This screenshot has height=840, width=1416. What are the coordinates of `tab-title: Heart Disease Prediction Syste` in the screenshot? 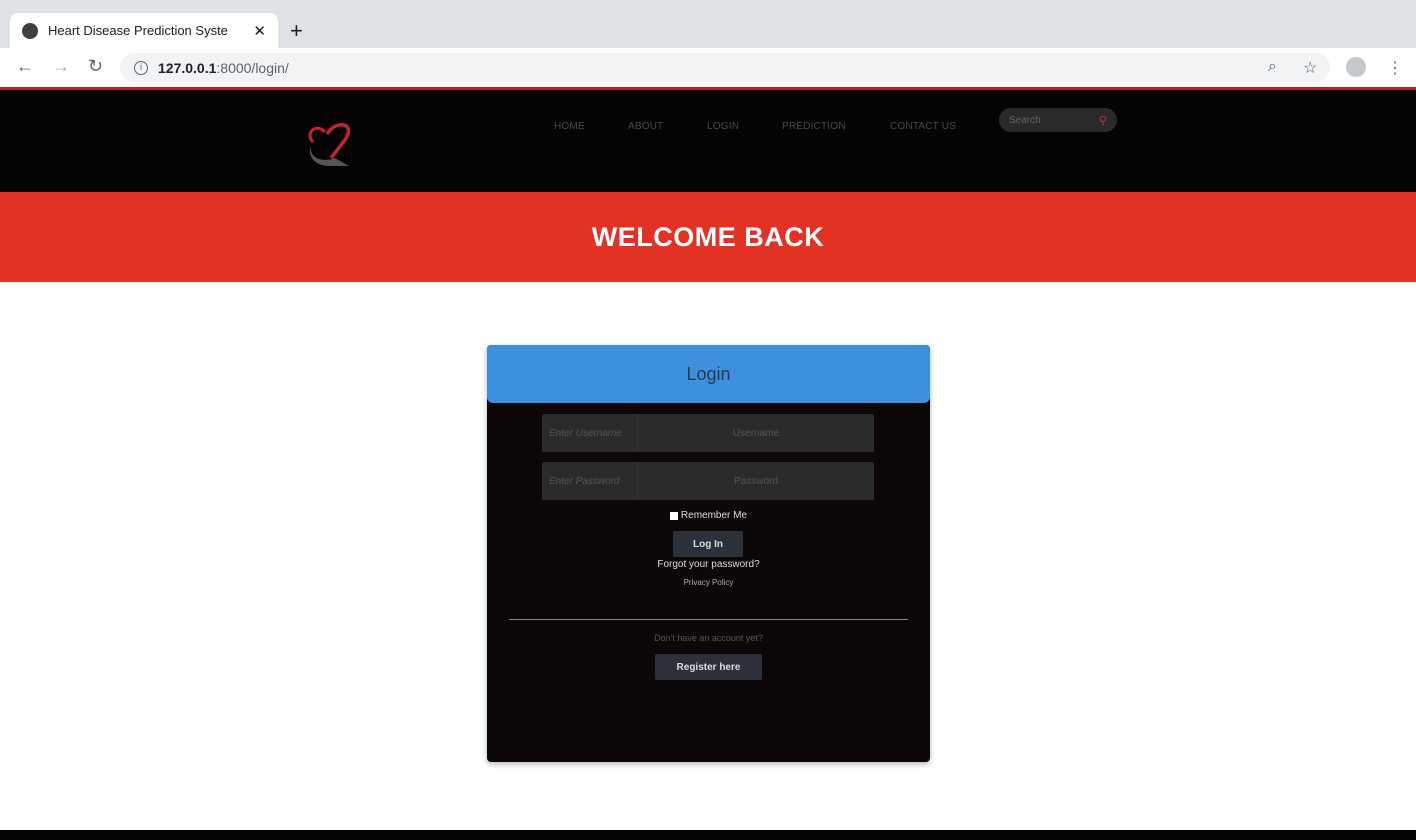 It's located at (138, 30).